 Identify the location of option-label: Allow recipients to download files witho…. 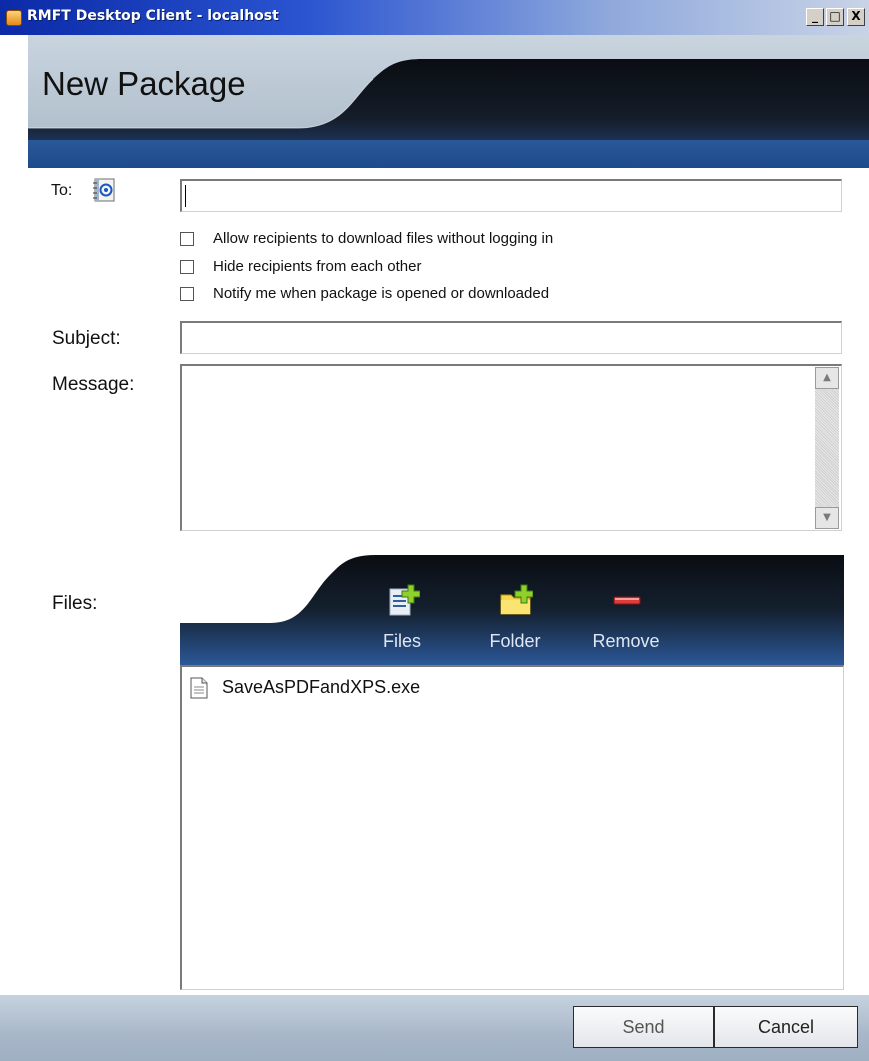
(383, 238).